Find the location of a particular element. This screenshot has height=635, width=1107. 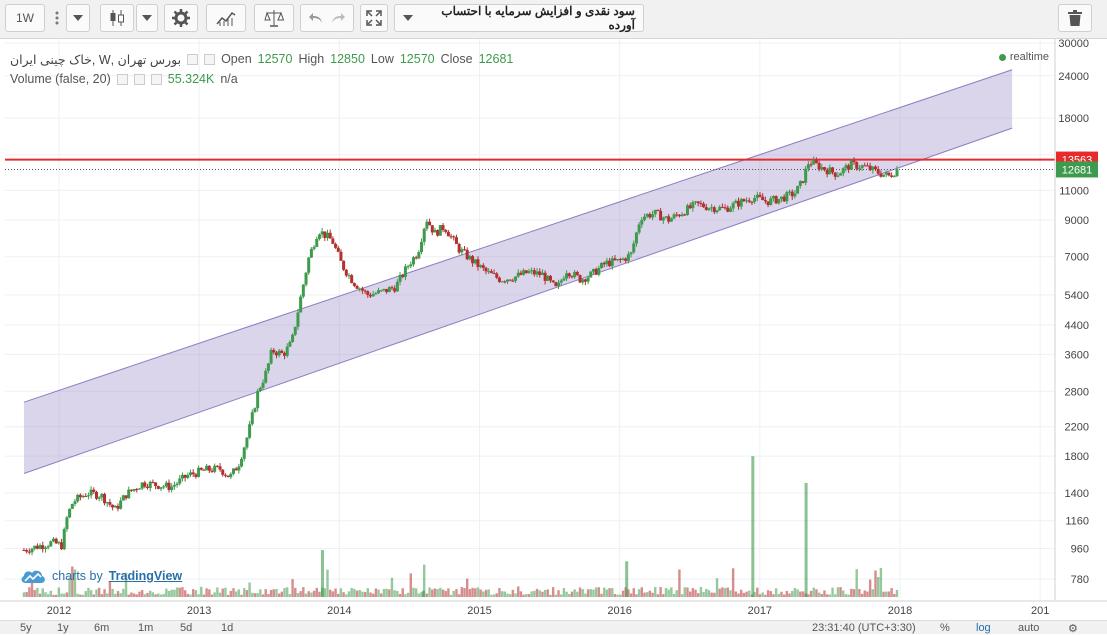

tradingview-brand: charts by TradingView is located at coordinates (101, 576).